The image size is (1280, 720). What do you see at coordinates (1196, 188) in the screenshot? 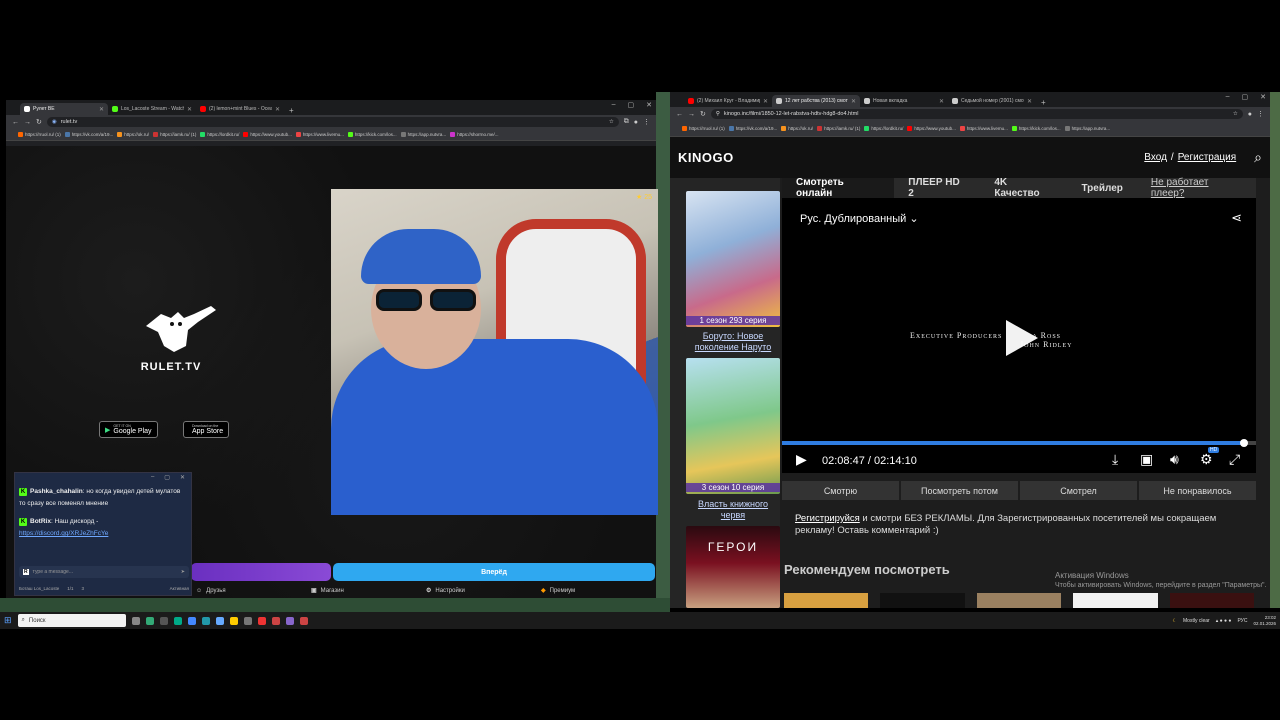
I see `player-broken-link: Не работает плеер?` at bounding box center [1196, 188].